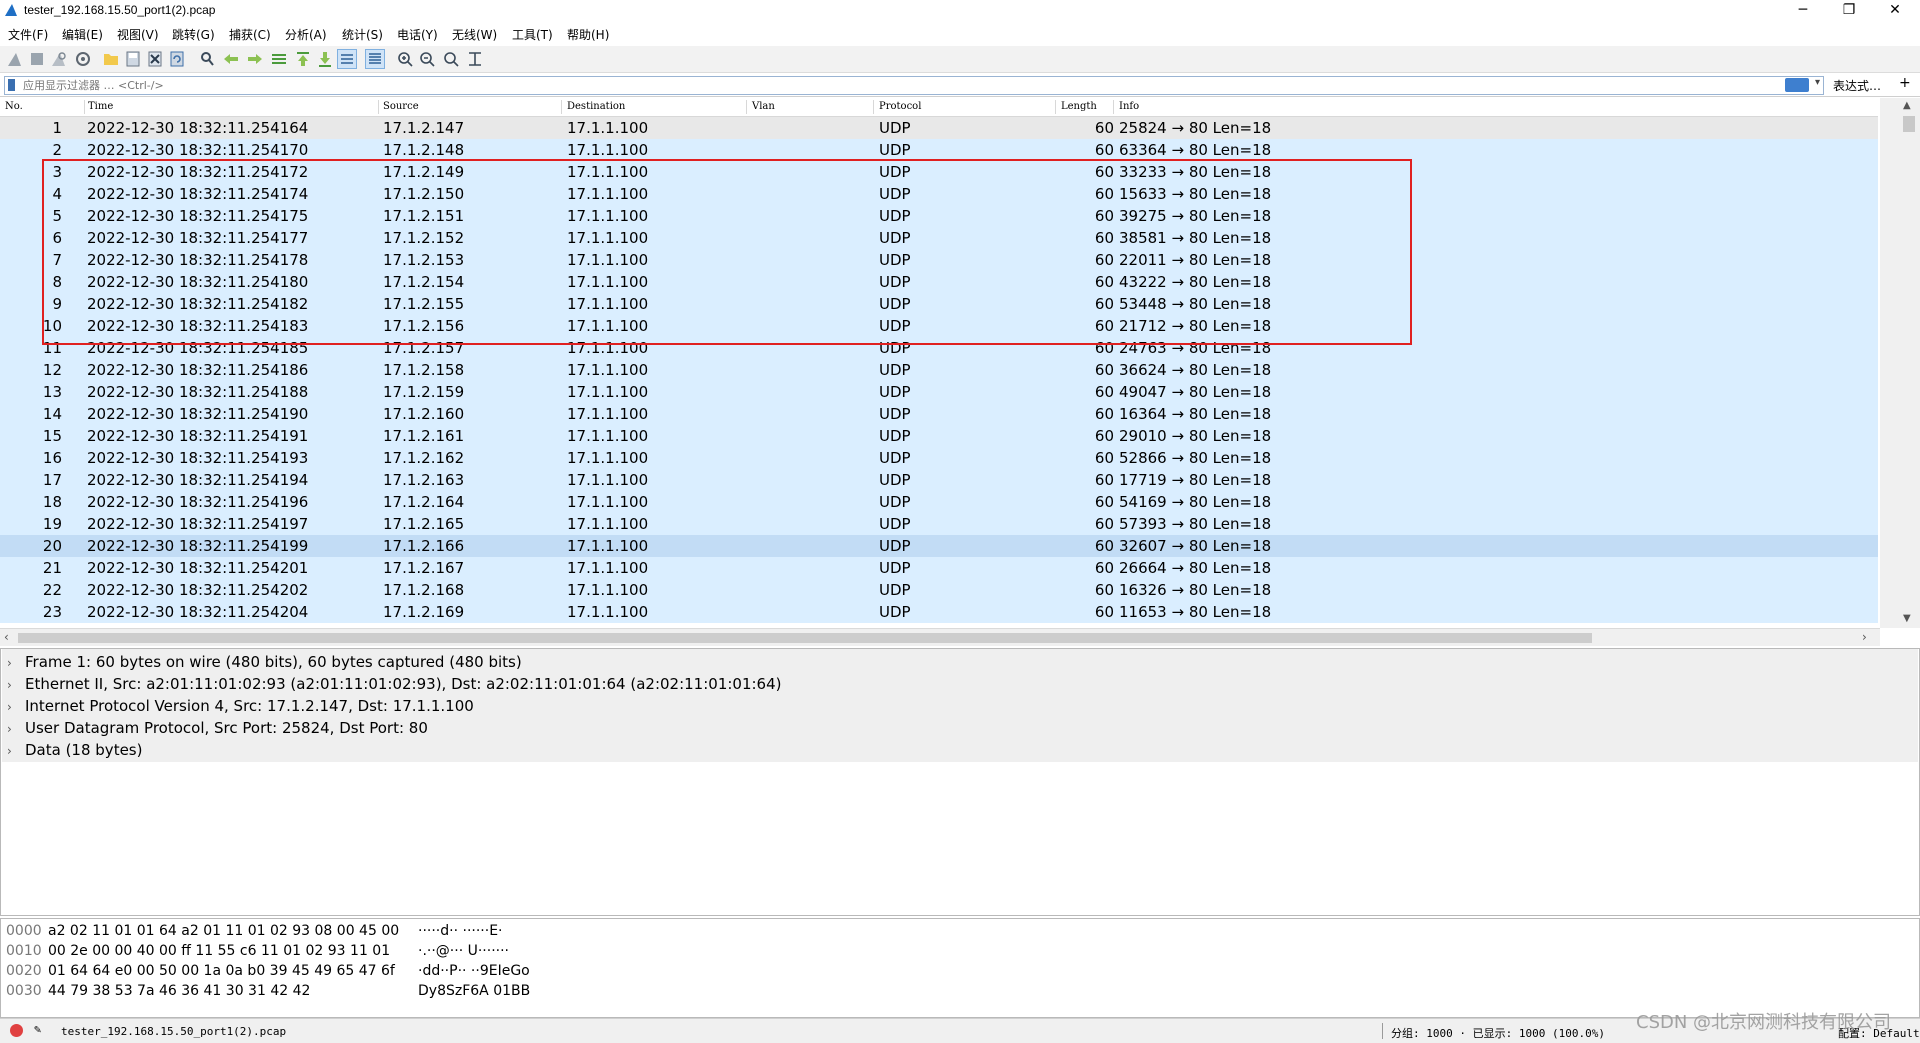 The height and width of the screenshot is (1043, 1920). Describe the element at coordinates (474, 34) in the screenshot. I see `menu-wireless: 无线(W)` at that location.